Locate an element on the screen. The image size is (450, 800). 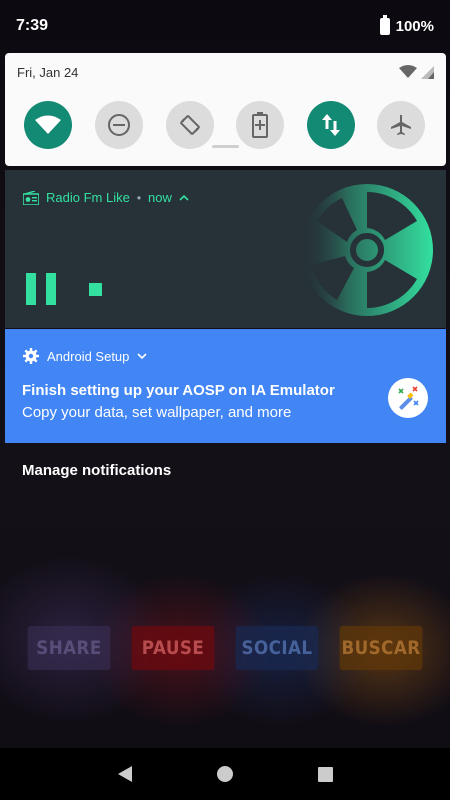
dnd-tile is located at coordinates (119, 125).